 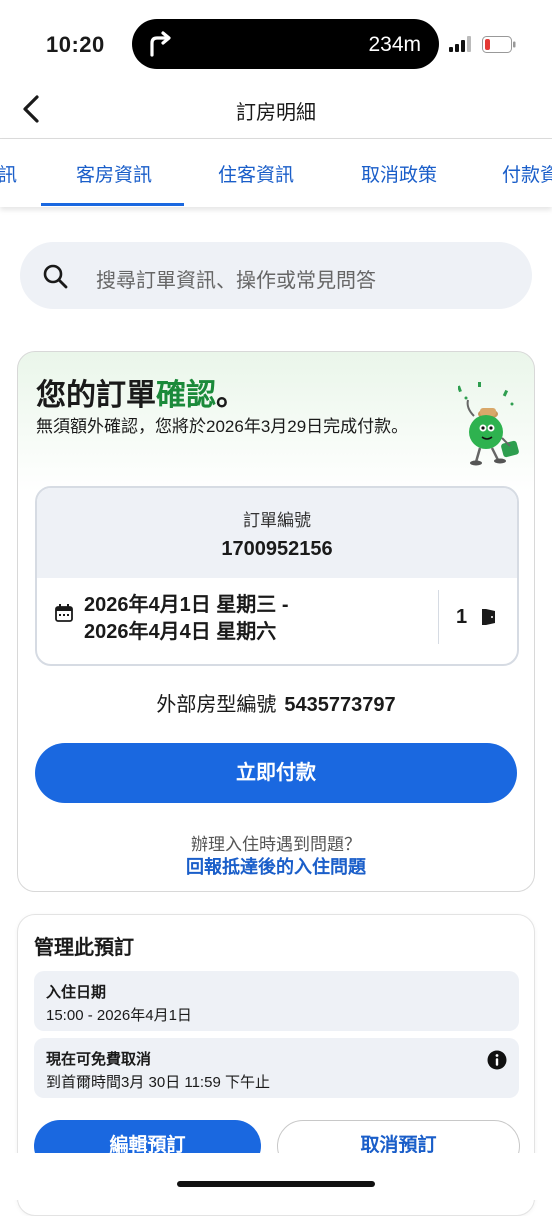 What do you see at coordinates (158, 1082) in the screenshot?
I see `free-cancellation-deadline: 到首爾時間3月 30日 11:59 下午止` at bounding box center [158, 1082].